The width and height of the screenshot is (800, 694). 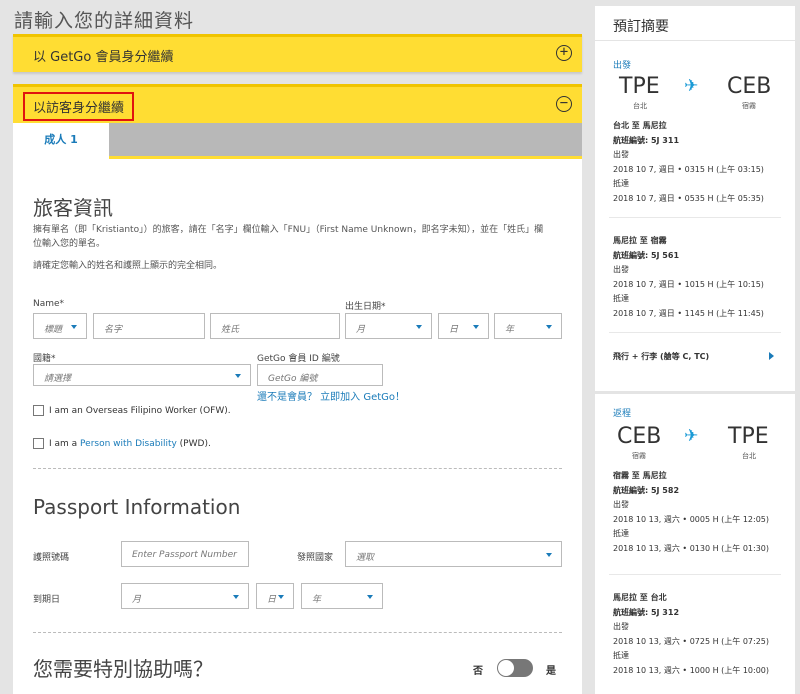 I want to click on pwd-option: I am a Person with Disability (PWD)., so click(x=122, y=443).